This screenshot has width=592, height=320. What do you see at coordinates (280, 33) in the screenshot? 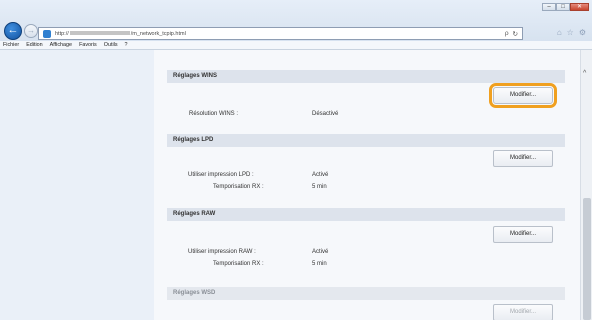
I see `address-bar: http:///m_network_tcpip.html ρ ↻` at bounding box center [280, 33].